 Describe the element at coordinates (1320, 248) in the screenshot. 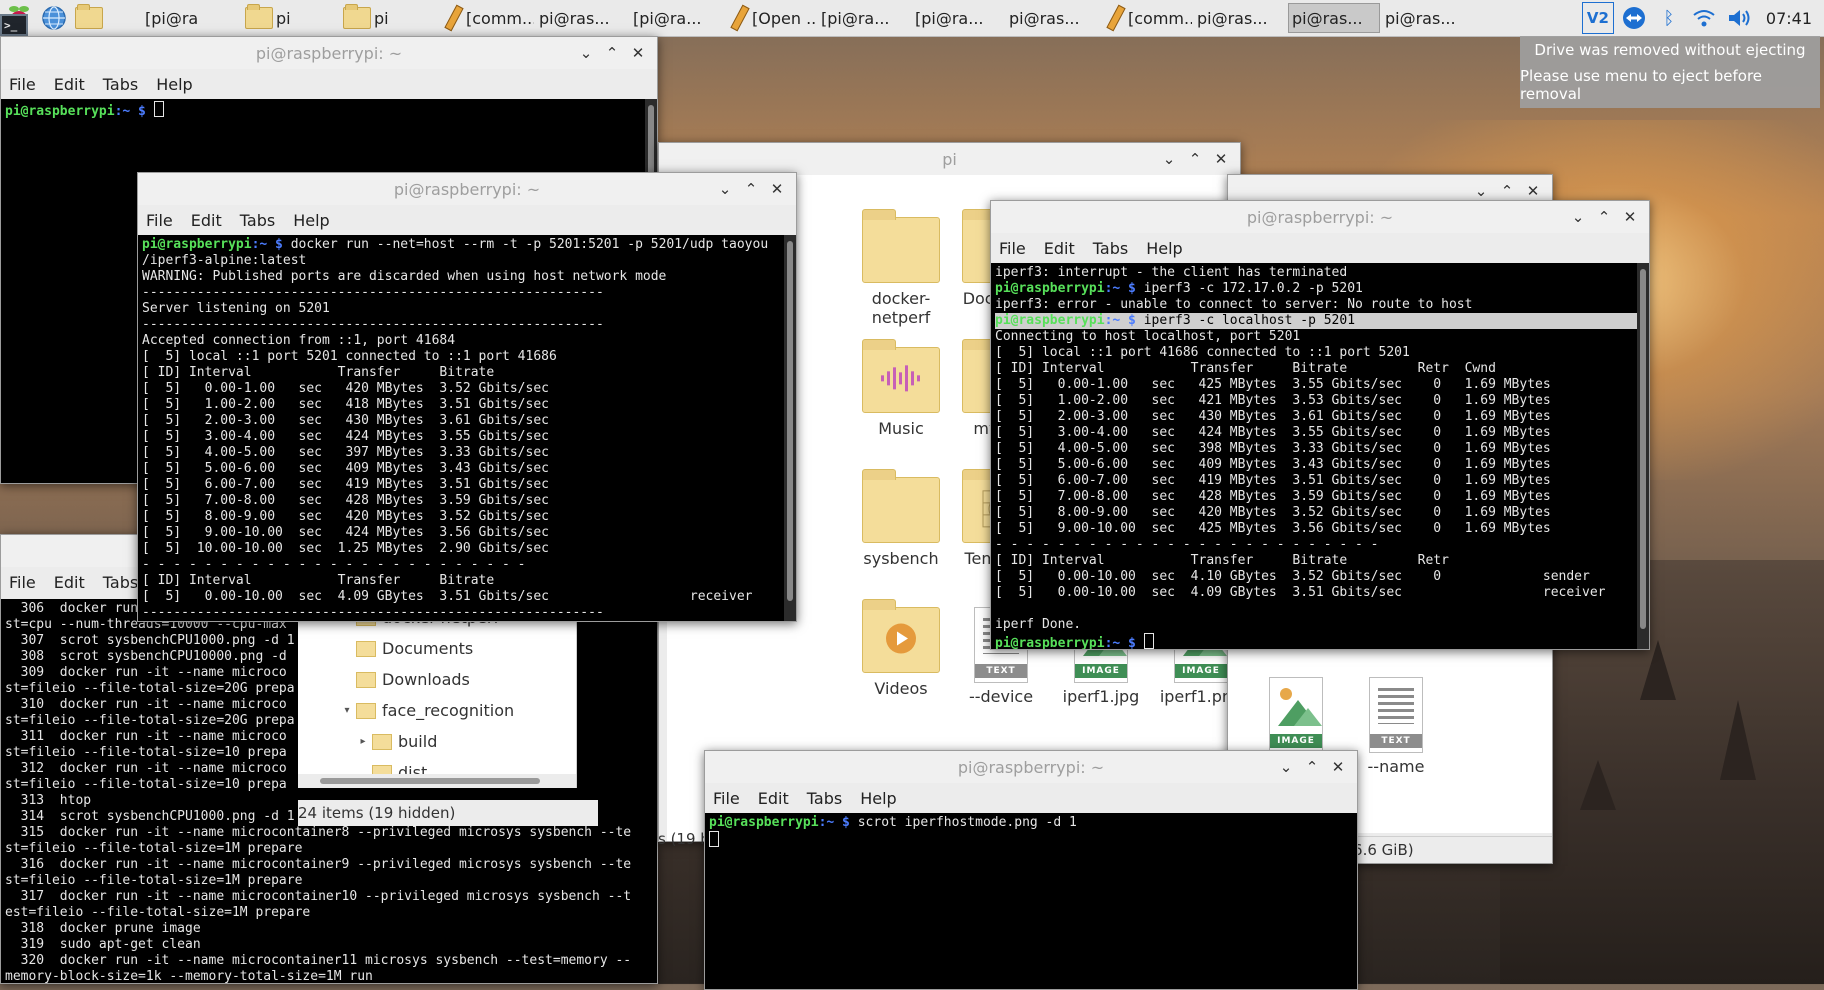

I see `menu-bar: File Edit Tabs Help` at that location.